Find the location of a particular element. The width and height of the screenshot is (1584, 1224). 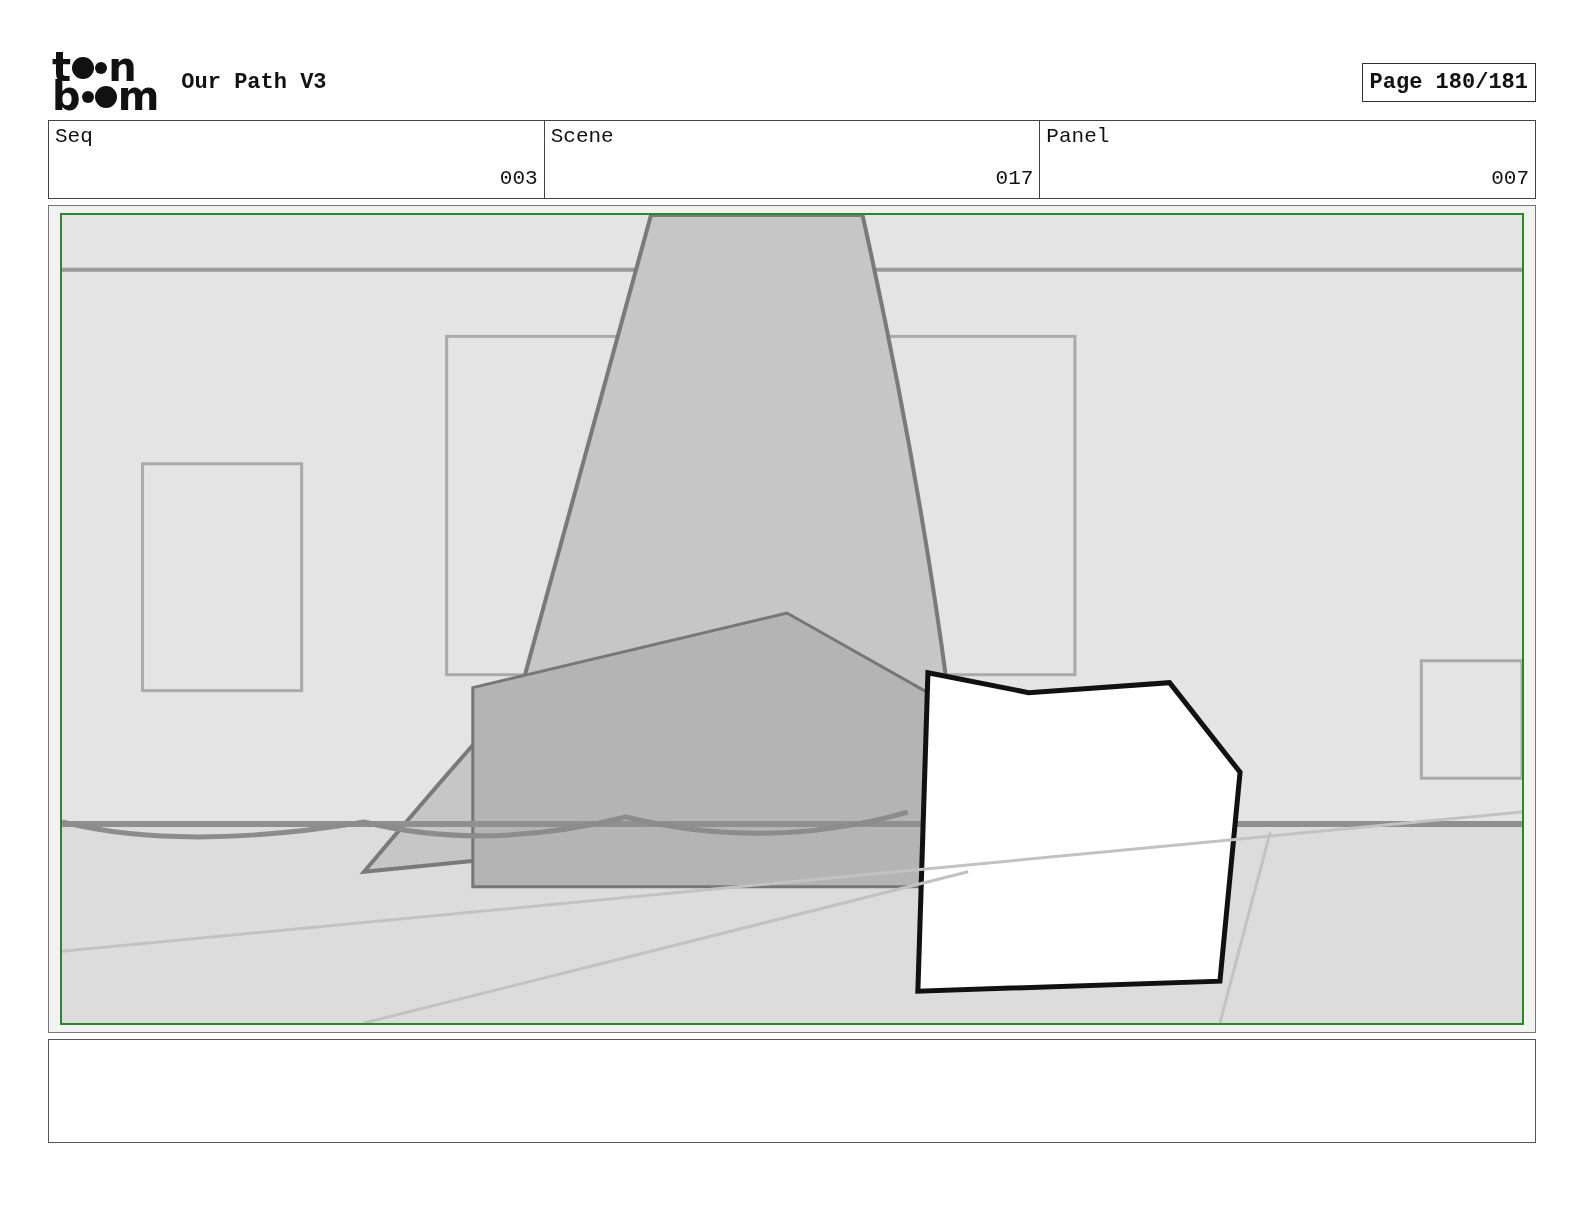

column-header: Scene is located at coordinates (582, 136).